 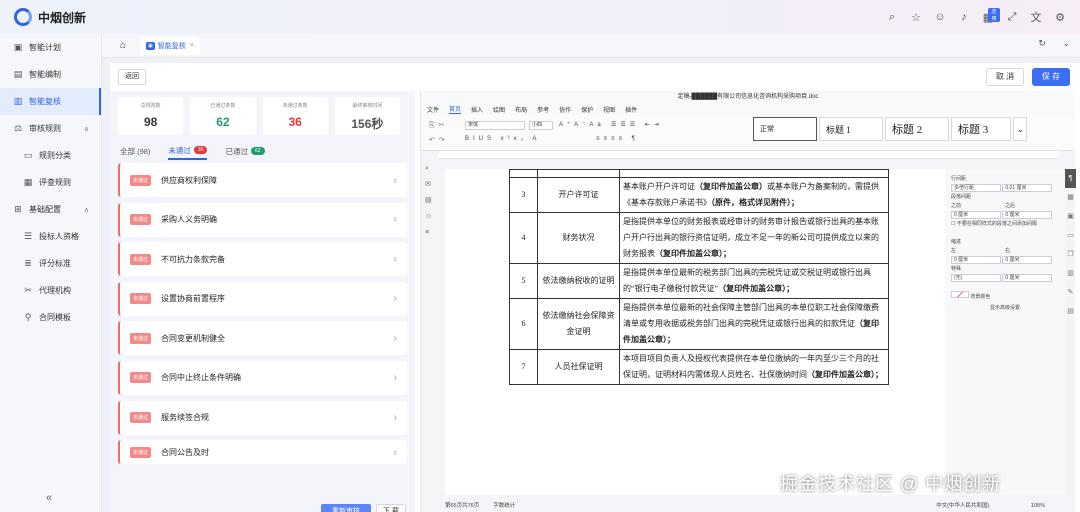 What do you see at coordinates (477, 109) in the screenshot?
I see `menu-insert: 插入` at bounding box center [477, 109].